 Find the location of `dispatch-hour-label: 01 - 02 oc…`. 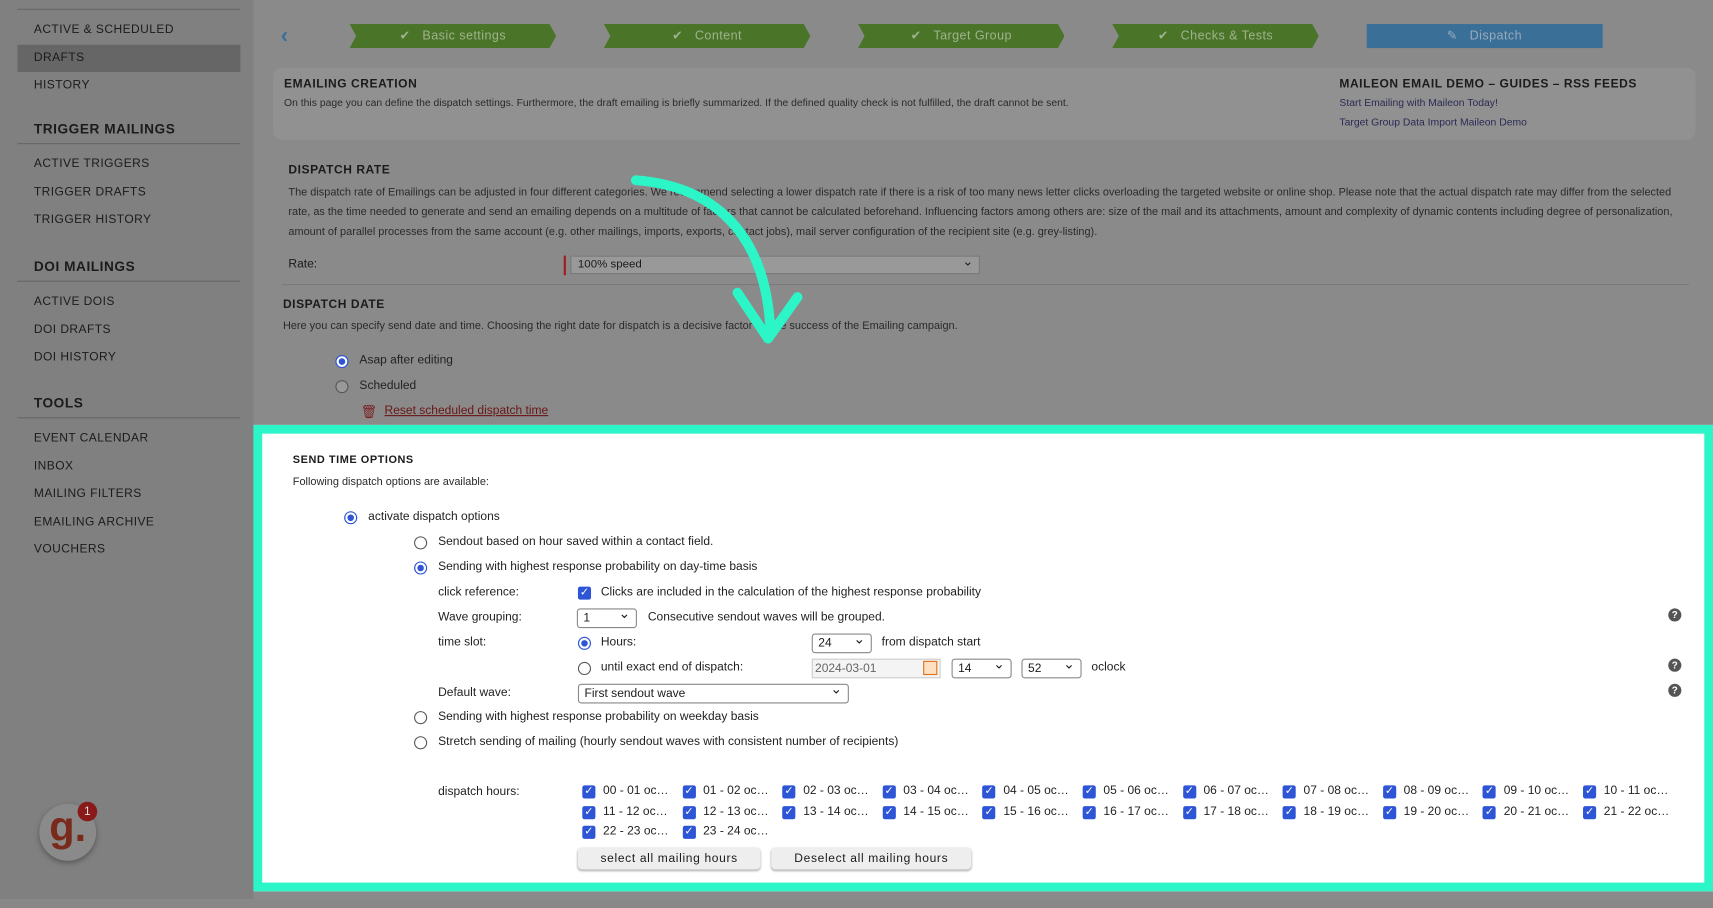

dispatch-hour-label: 01 - 02 oc… is located at coordinates (736, 791).